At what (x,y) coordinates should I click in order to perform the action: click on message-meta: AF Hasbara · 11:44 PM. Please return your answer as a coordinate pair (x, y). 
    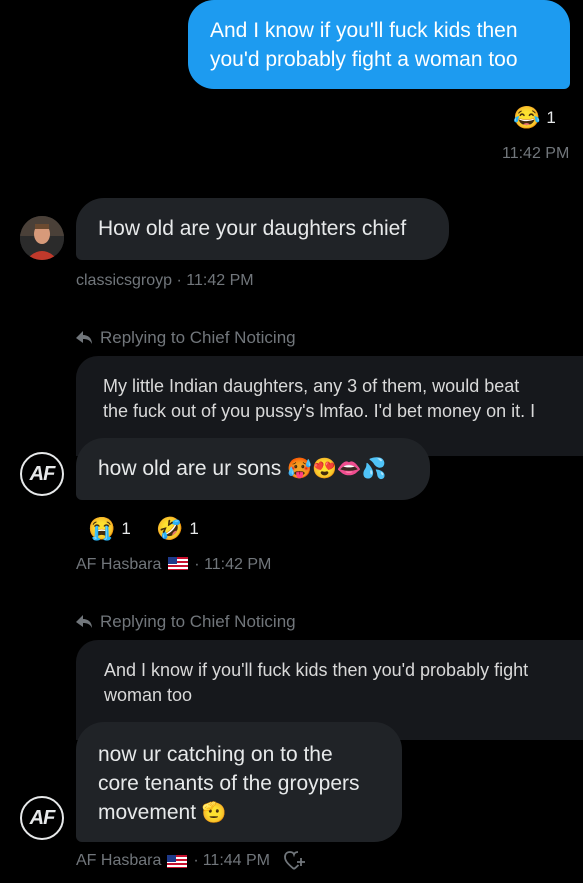
    Looking at the image, I should click on (191, 861).